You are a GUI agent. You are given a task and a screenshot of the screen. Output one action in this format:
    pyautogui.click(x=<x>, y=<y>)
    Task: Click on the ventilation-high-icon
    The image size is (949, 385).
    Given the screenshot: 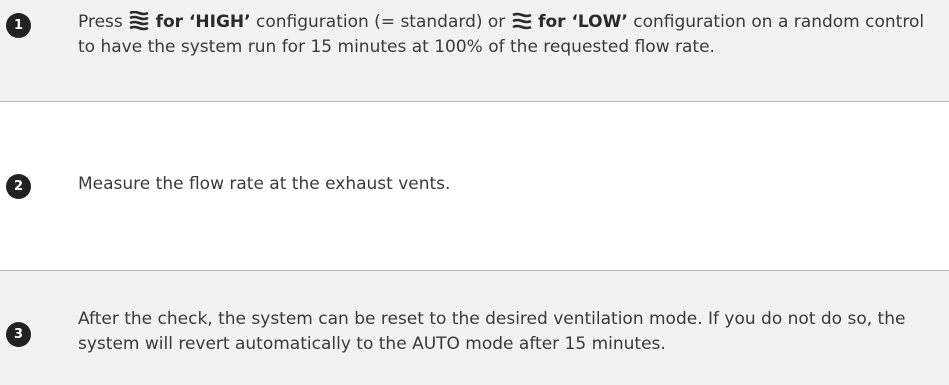 What is the action you would take?
    pyautogui.click(x=139, y=21)
    